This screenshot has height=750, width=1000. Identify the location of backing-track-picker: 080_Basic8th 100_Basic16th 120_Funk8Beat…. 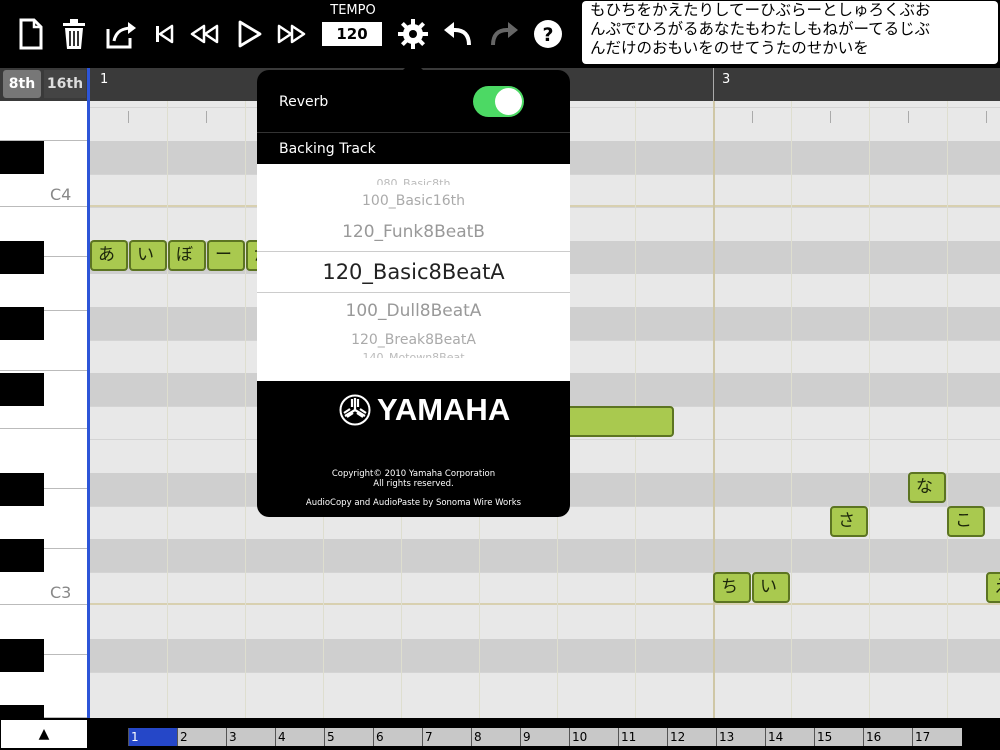
(413, 272).